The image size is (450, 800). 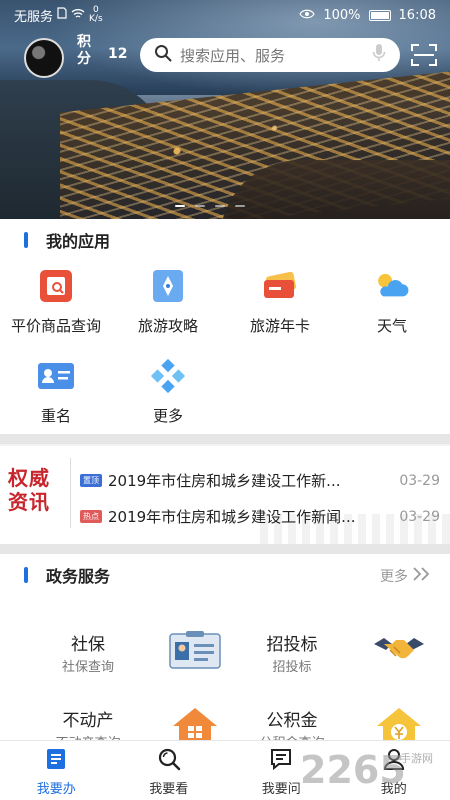 I want to click on news-item: 热点 2019年市住房和城乡建设工作新闻... 03-29, so click(x=260, y=516).